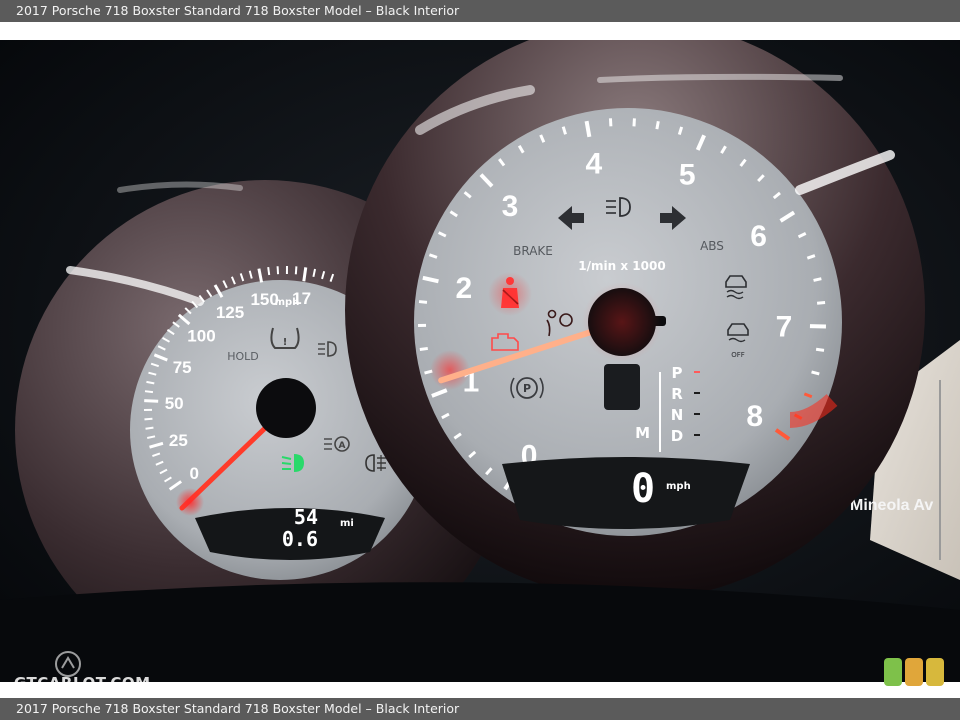 The height and width of the screenshot is (720, 960). I want to click on gear-letter: P, so click(677, 373).